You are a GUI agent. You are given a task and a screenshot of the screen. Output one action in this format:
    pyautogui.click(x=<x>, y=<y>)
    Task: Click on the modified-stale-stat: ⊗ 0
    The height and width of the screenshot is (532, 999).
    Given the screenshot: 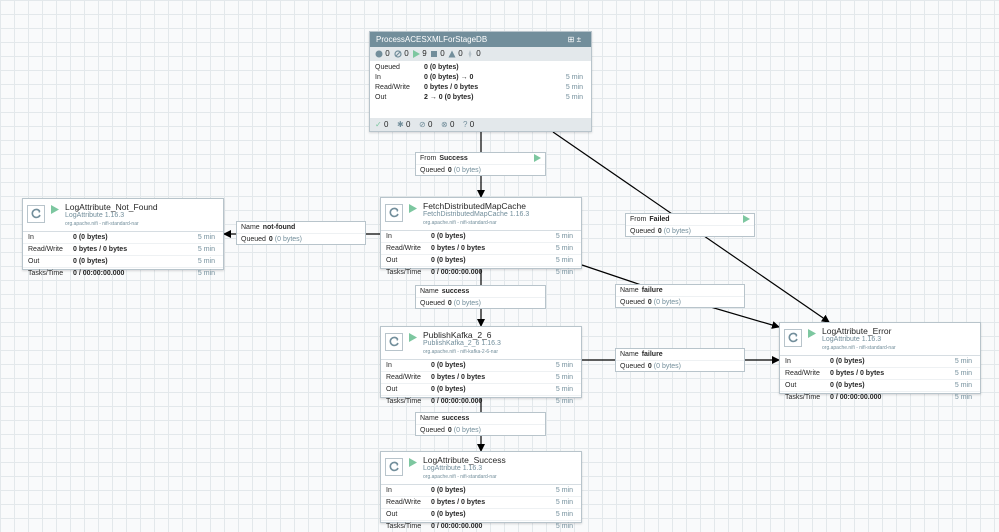 What is the action you would take?
    pyautogui.click(x=448, y=124)
    